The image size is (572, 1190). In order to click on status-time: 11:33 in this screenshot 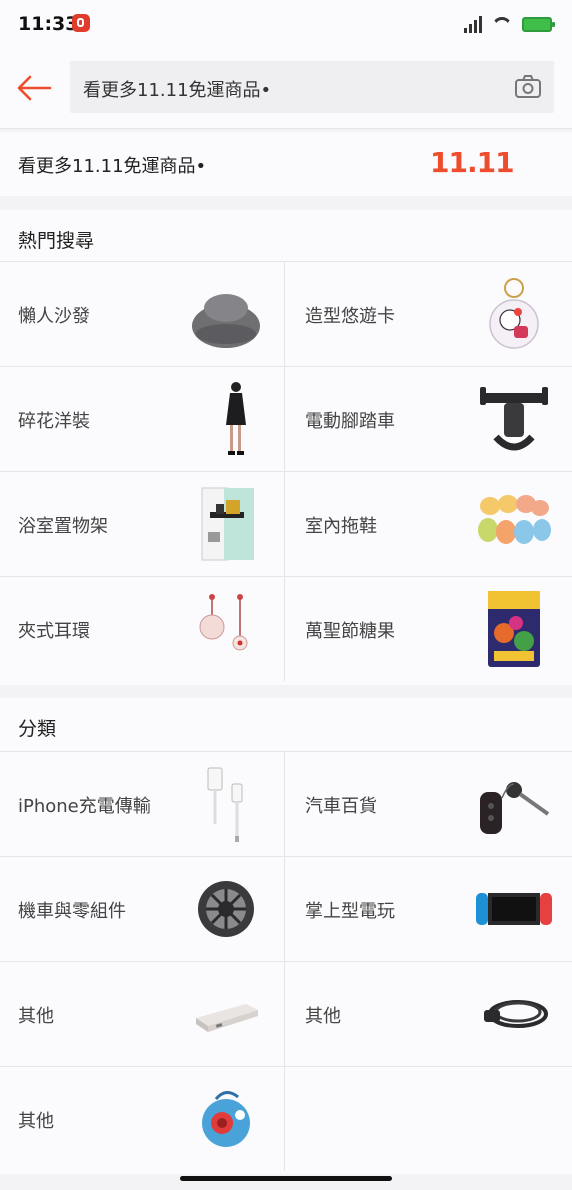, I will do `click(48, 24)`.